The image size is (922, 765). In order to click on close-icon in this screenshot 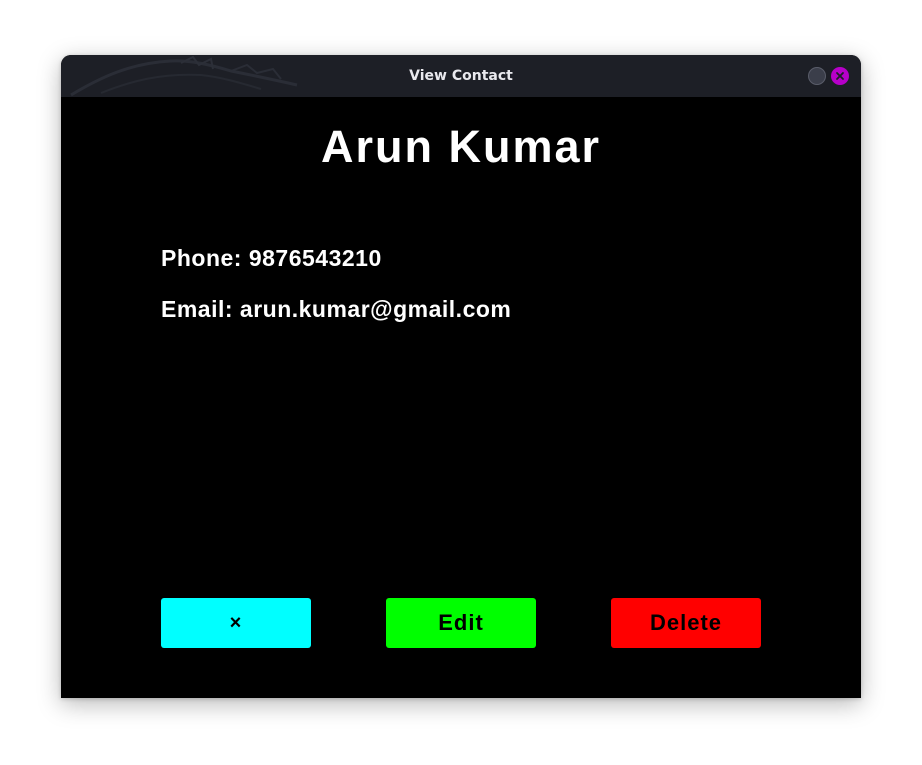, I will do `click(840, 76)`.